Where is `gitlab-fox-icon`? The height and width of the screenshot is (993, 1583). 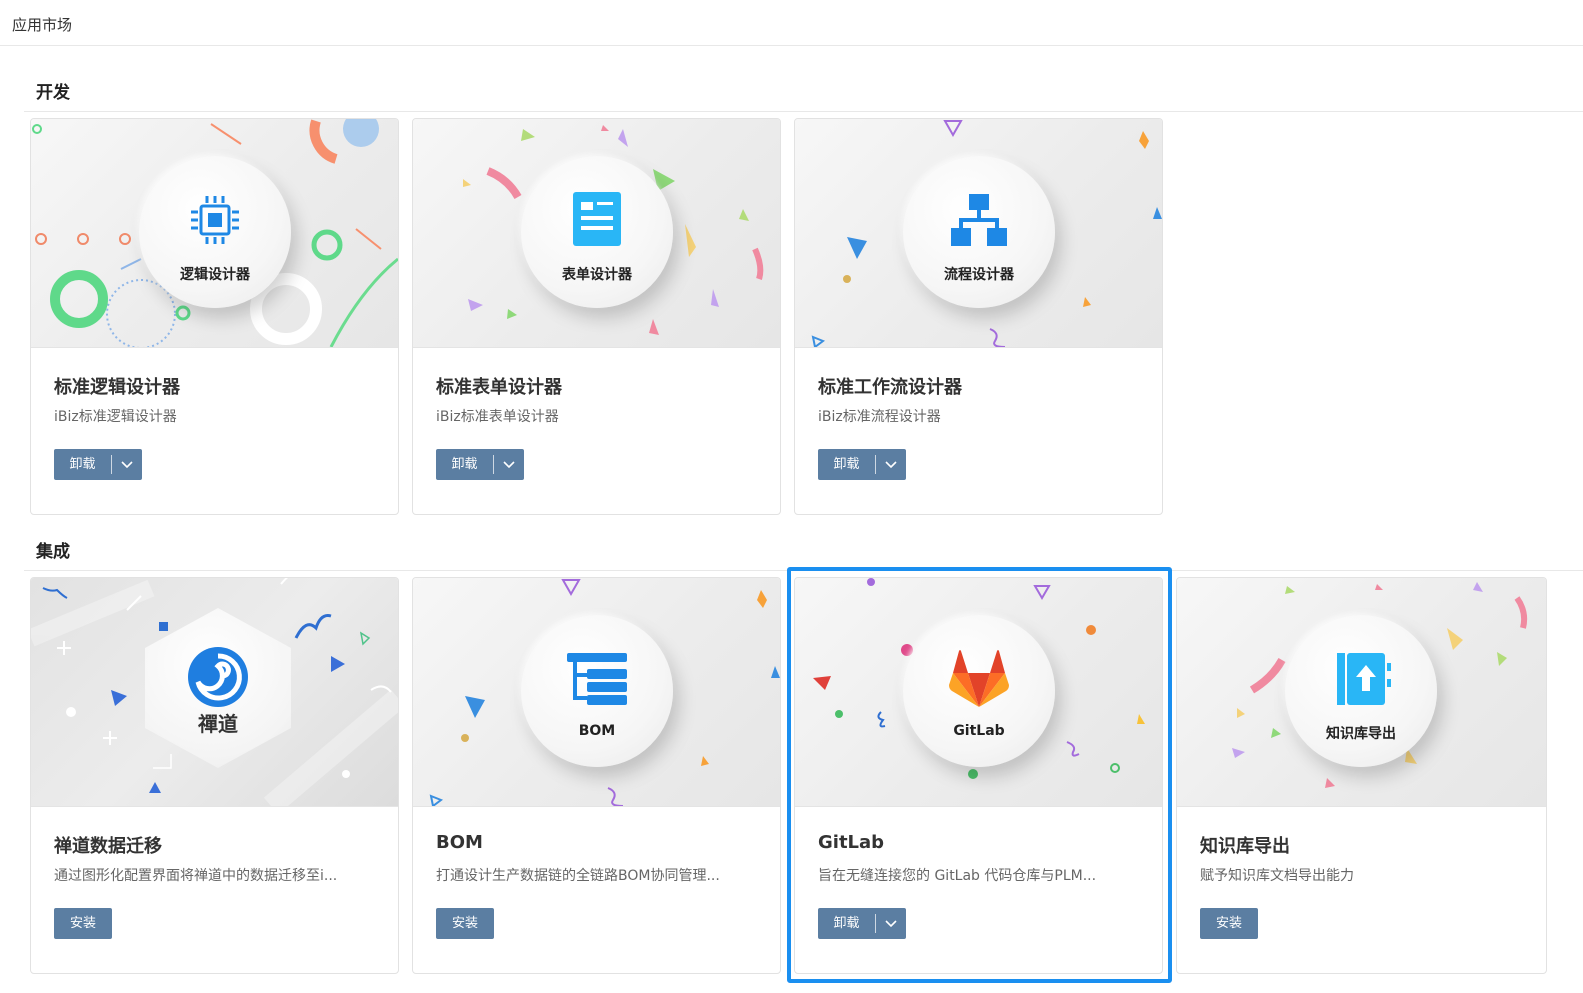 gitlab-fox-icon is located at coordinates (979, 678).